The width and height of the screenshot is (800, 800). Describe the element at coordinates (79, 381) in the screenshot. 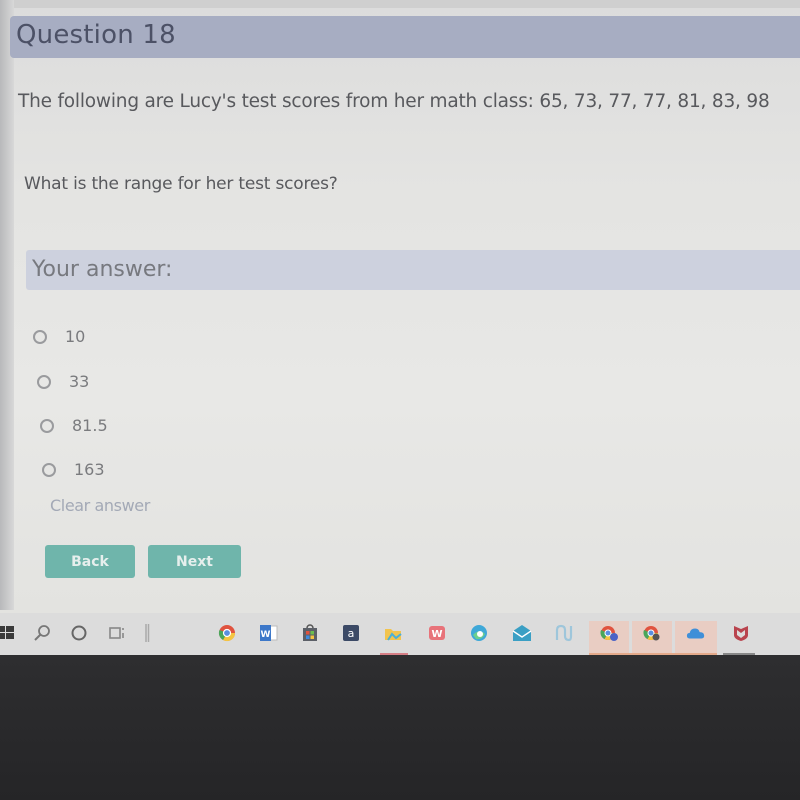

I see `option-label: 33` at that location.